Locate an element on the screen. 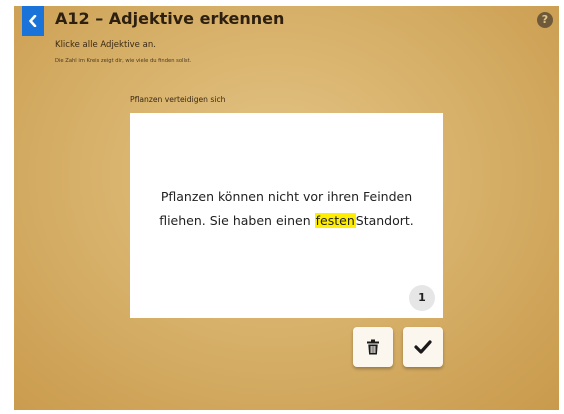 This screenshot has height=414, width=564. word-token: fliehen. is located at coordinates (182, 220).